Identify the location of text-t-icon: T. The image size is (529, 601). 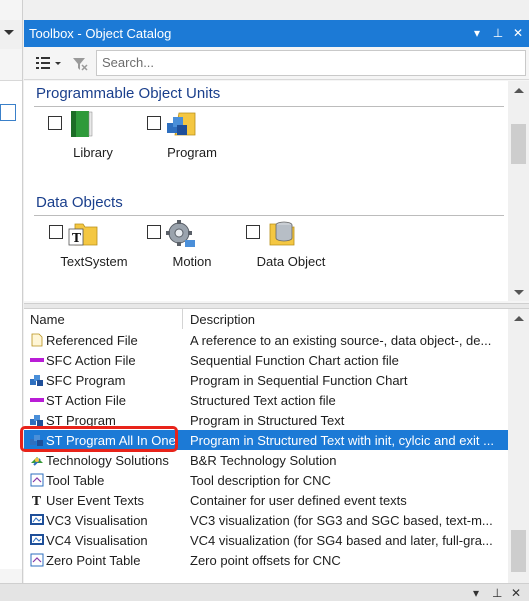
(37, 500).